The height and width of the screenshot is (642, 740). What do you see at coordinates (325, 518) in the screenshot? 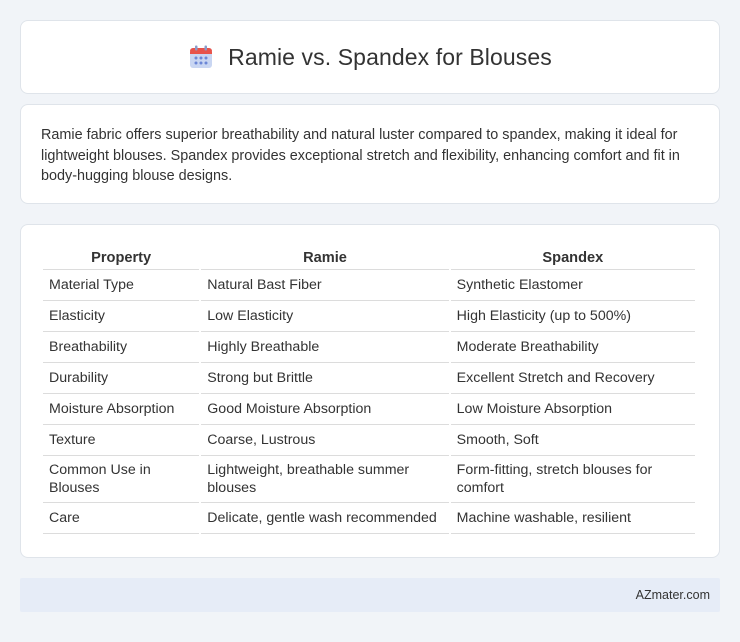
I see `row-ramie: Delicate, gentle wash recommended` at bounding box center [325, 518].